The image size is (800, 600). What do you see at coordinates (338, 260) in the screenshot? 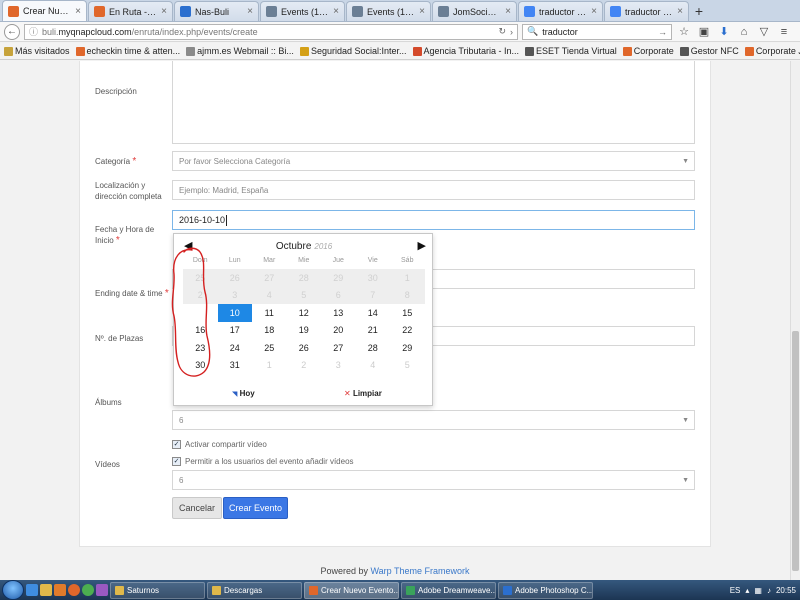
I see `weekday-label: Jue` at bounding box center [338, 260].